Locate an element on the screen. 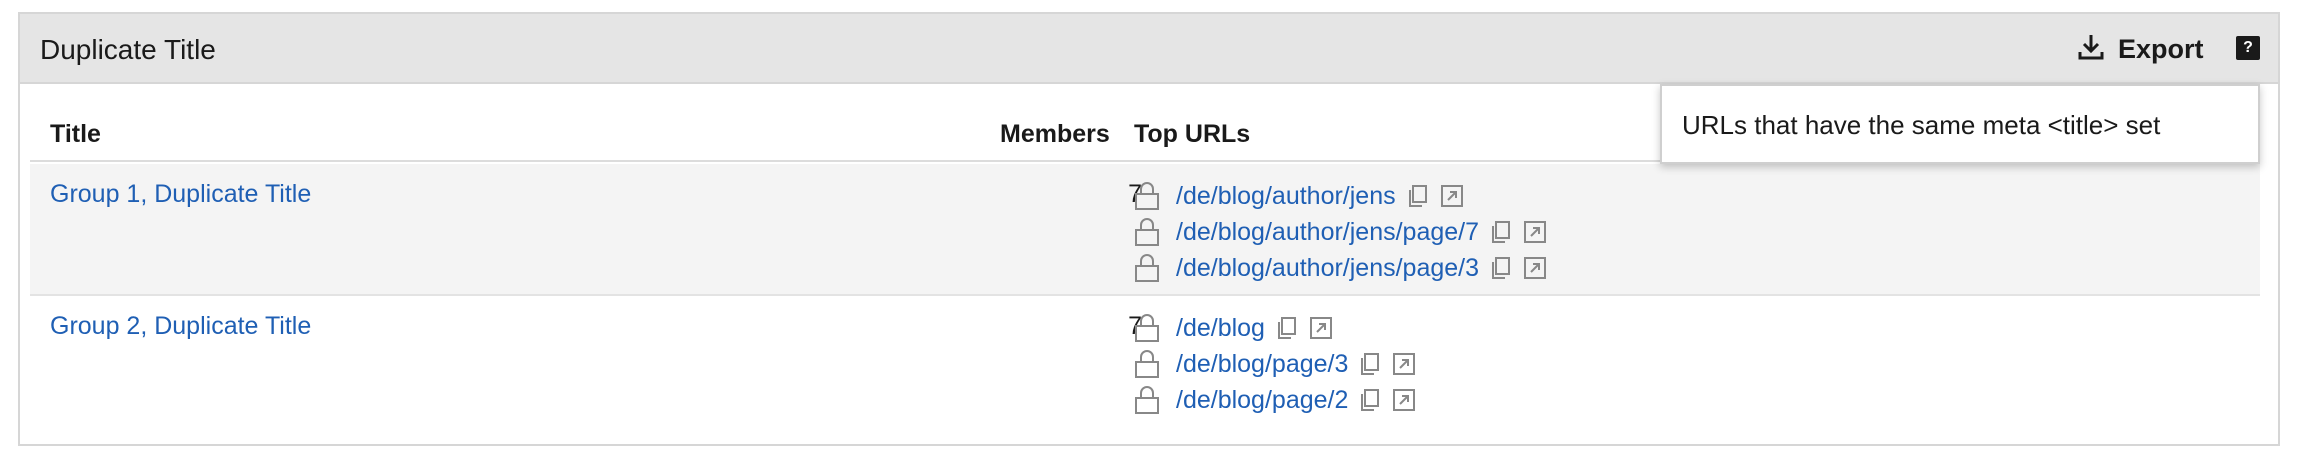 The image size is (2300, 460). group-link: Group 2, Duplicate Title is located at coordinates (180, 326).